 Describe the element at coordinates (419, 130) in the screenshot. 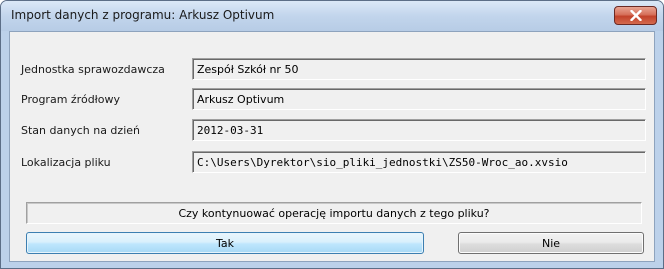

I see `stan-danych-field: 2012-03-31` at that location.